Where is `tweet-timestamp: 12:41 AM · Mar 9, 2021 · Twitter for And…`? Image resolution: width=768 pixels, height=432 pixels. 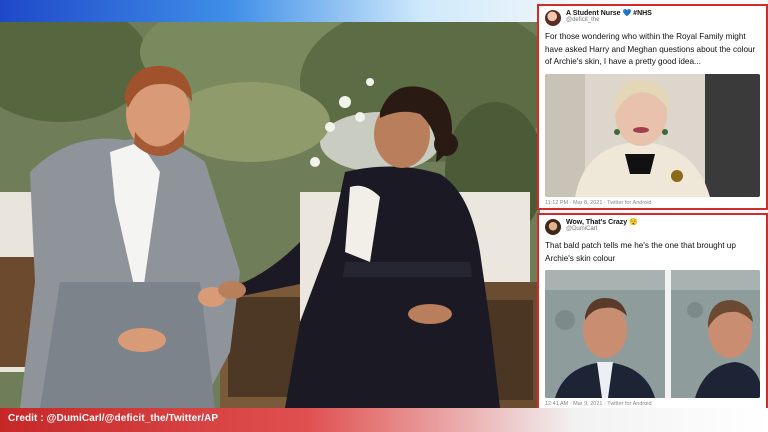
tweet-timestamp: 12:41 AM · Mar 9, 2021 · Twitter for And… is located at coordinates (652, 402).